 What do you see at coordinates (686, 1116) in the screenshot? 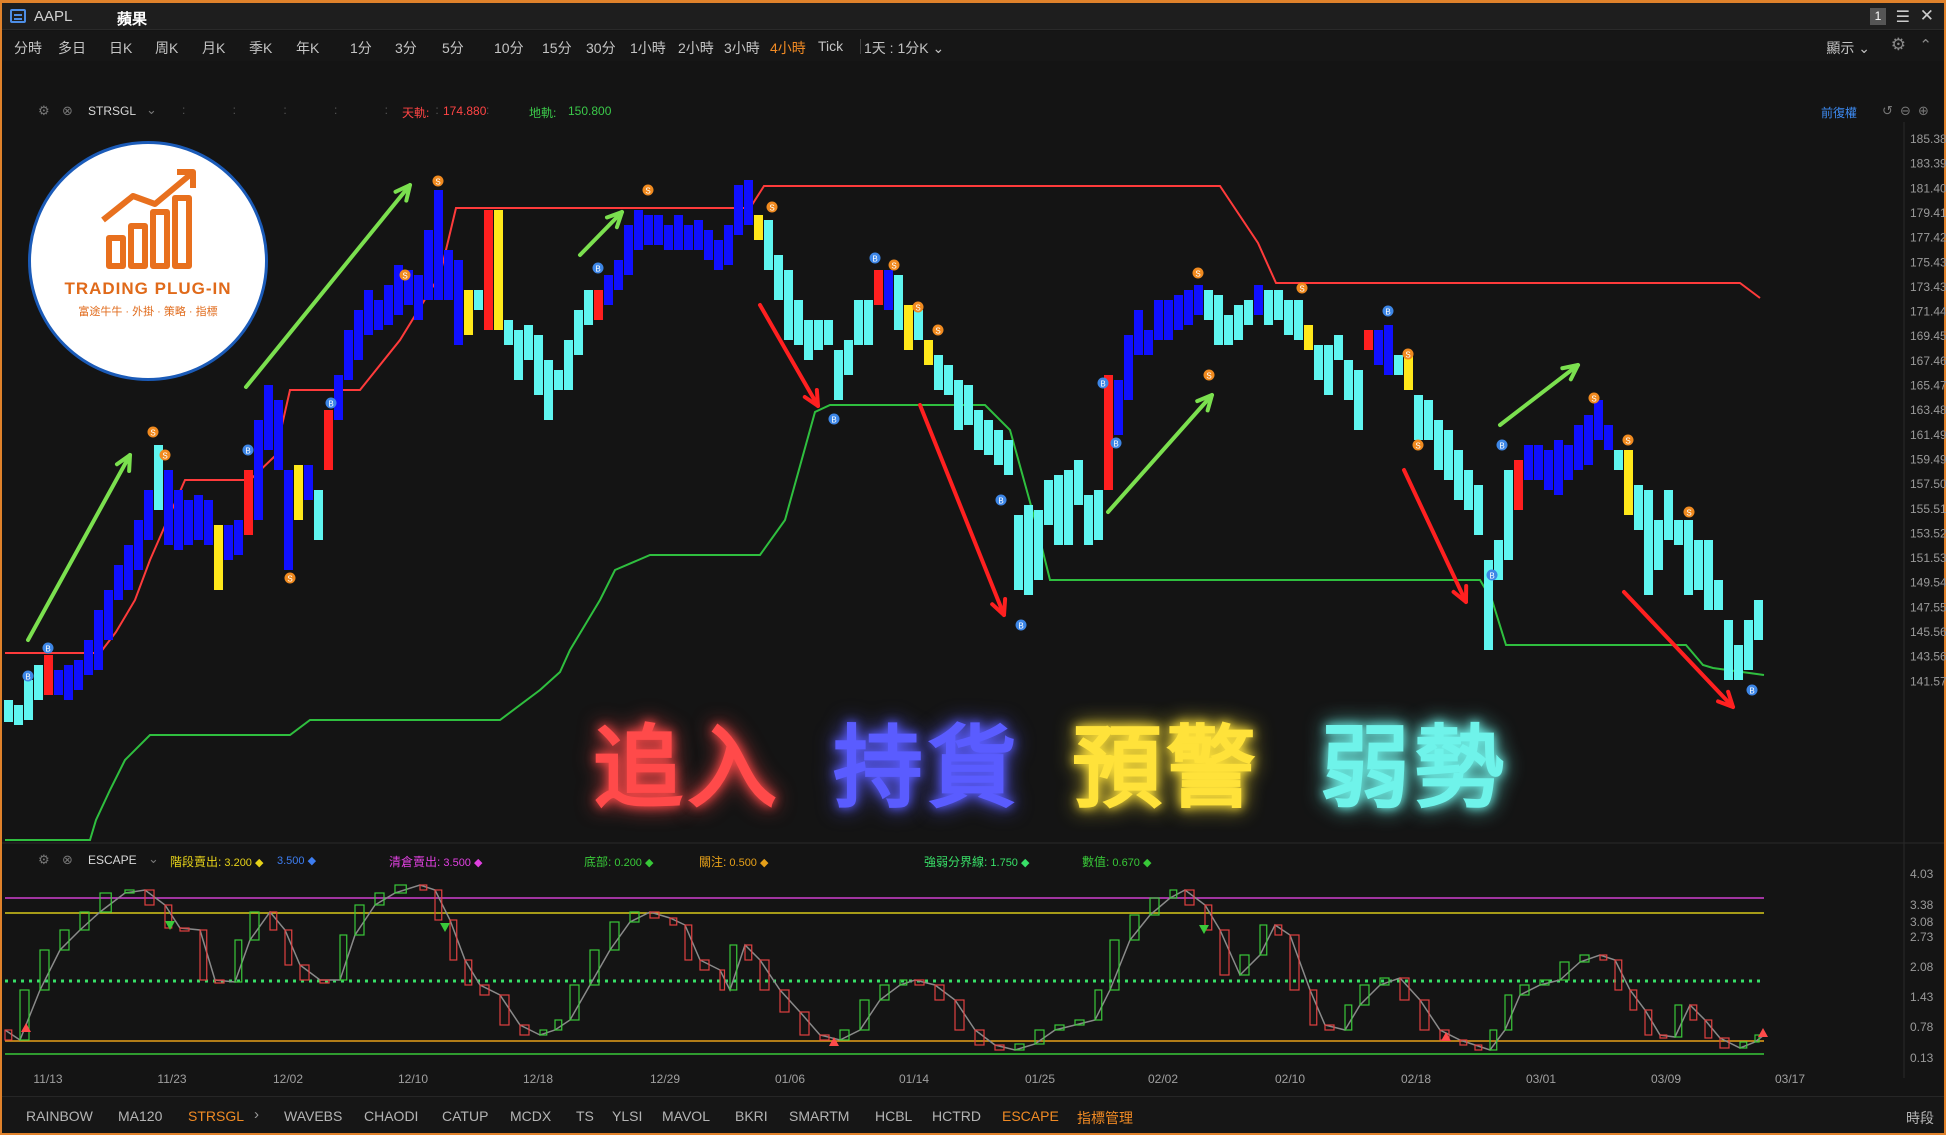
I see `indicator-tab-mavol: MAVOL` at bounding box center [686, 1116].